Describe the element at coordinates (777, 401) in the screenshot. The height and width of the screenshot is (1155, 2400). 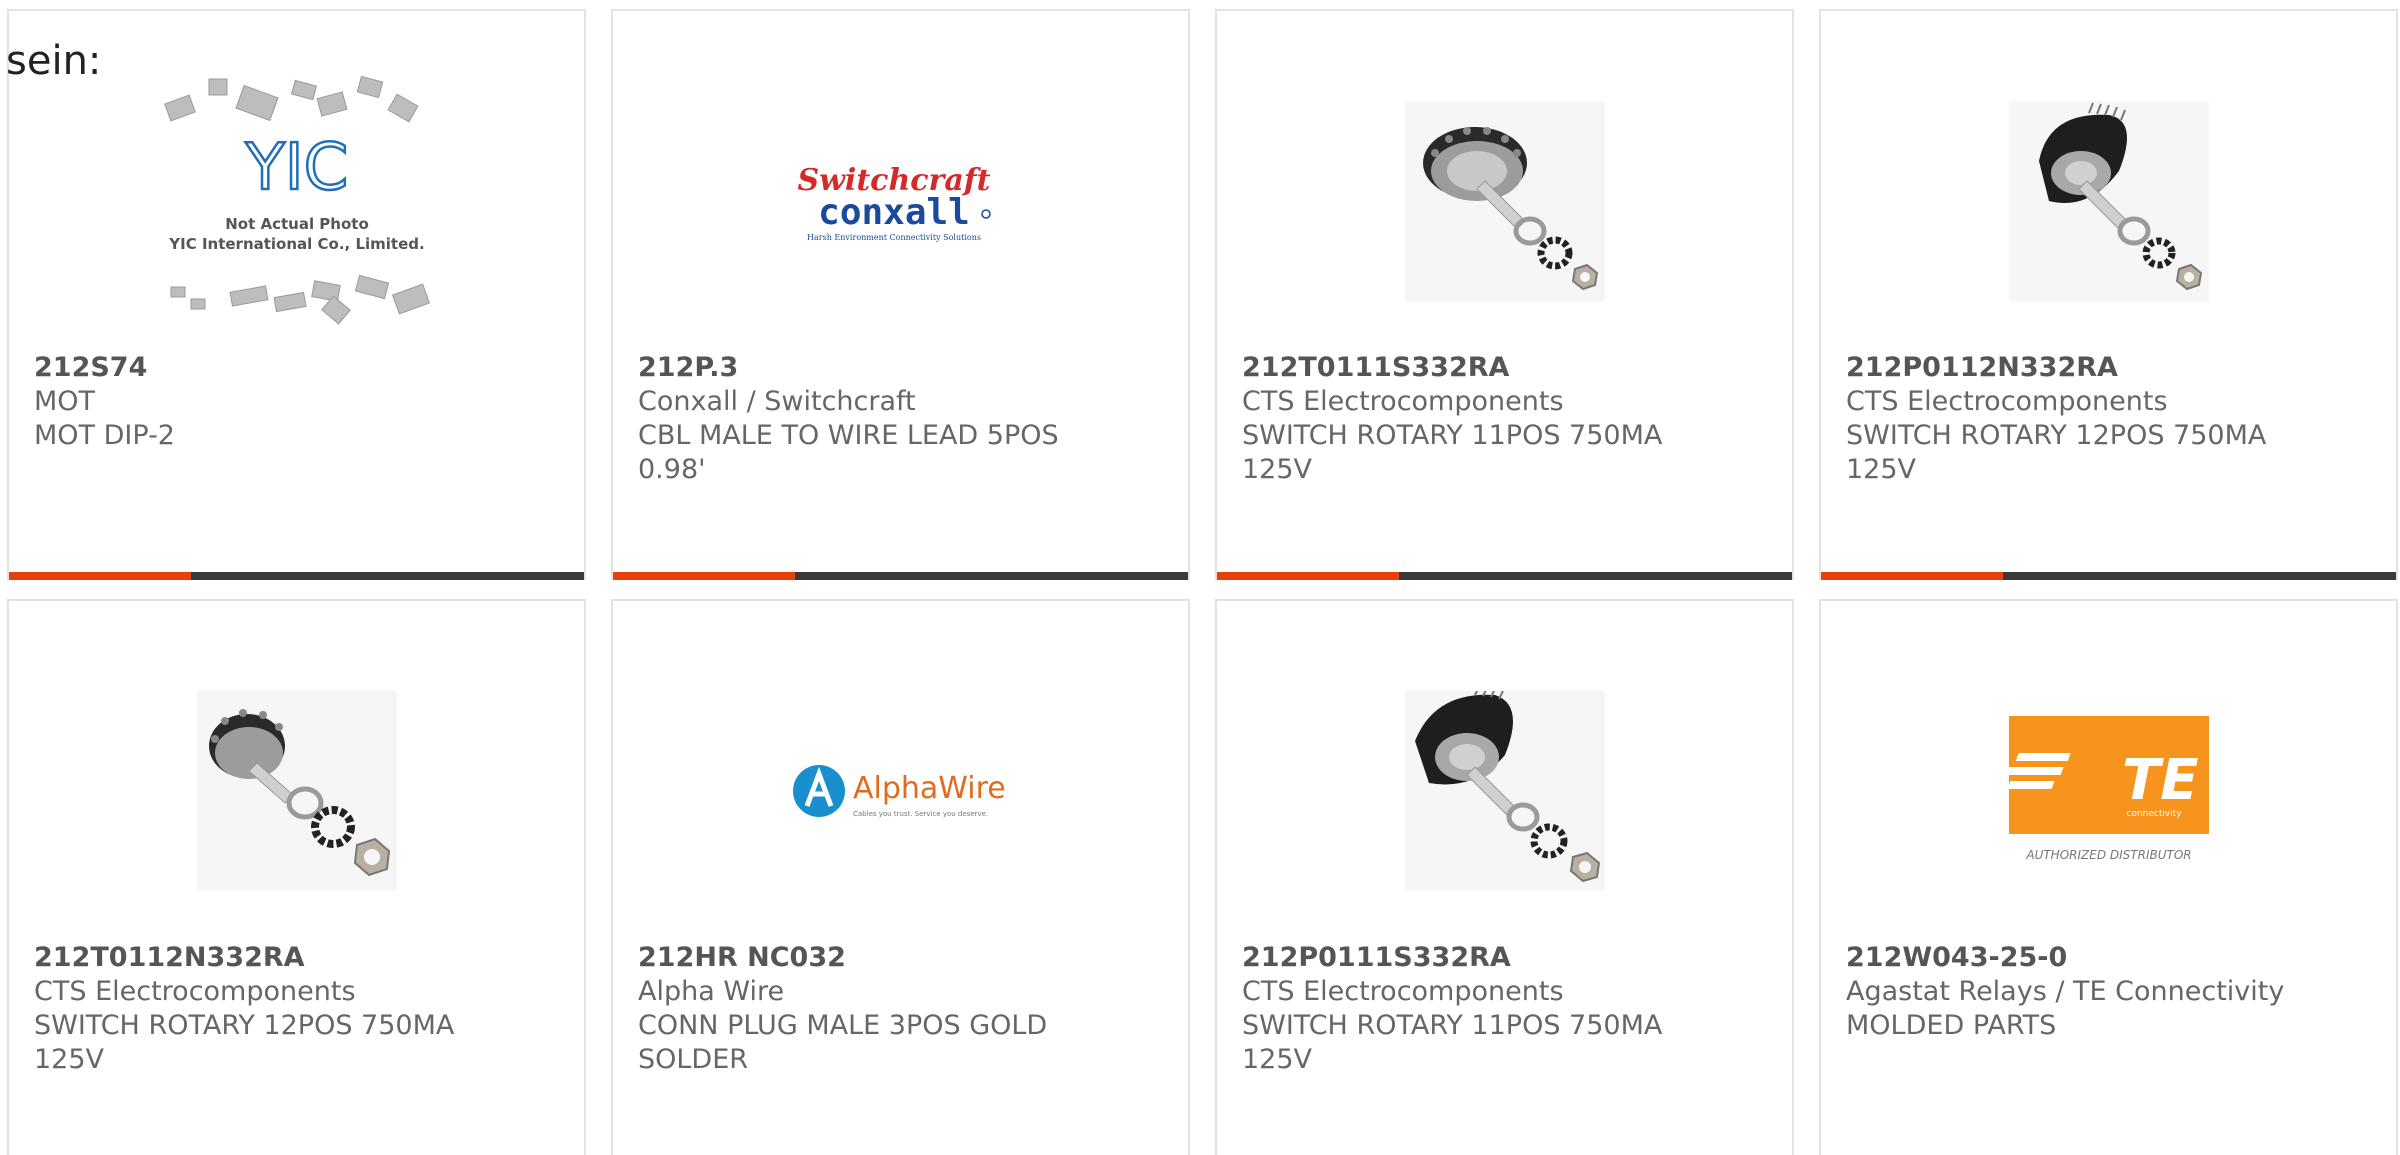
I see `manufacturer: Conxall / Switchcraft` at that location.